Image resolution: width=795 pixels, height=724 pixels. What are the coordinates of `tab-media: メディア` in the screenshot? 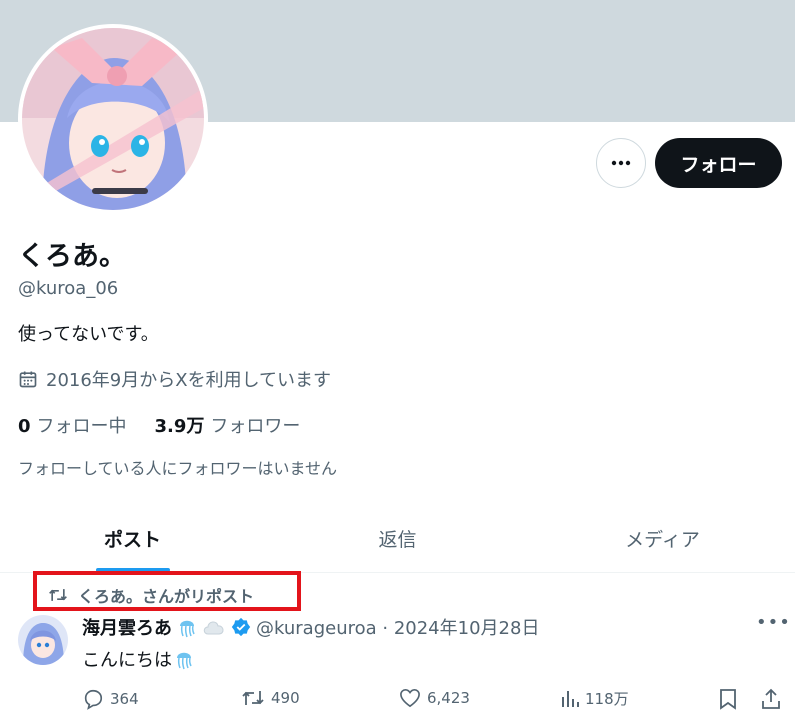 It's located at (662, 538).